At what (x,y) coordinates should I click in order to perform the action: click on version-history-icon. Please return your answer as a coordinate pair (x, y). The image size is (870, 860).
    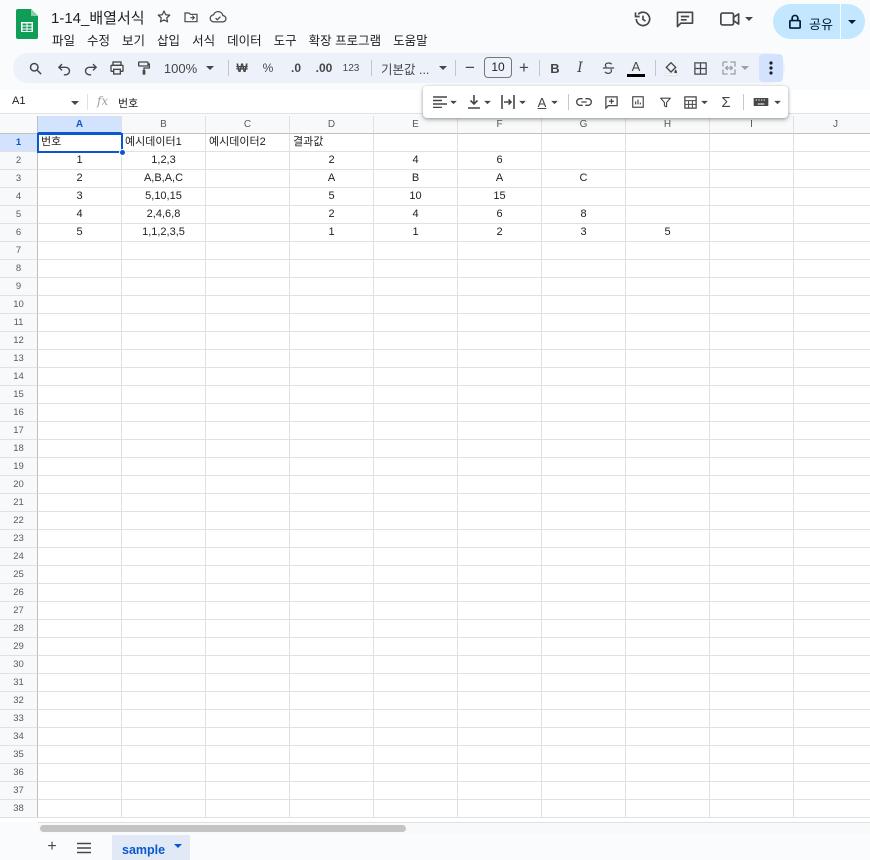
    Looking at the image, I should click on (643, 19).